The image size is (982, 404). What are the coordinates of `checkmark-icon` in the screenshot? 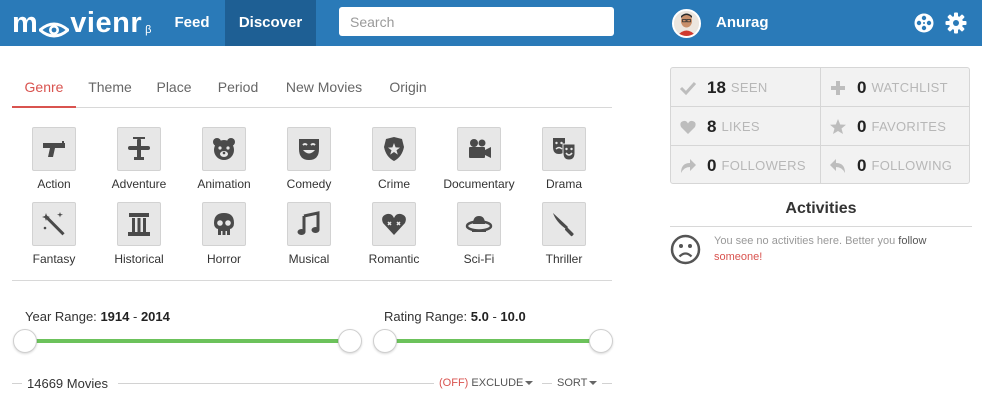 It's located at (688, 88).